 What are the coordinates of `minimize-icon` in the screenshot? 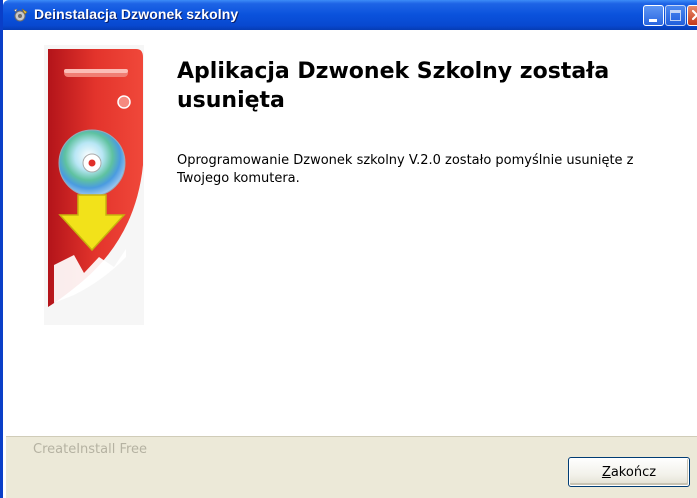 It's located at (653, 20).